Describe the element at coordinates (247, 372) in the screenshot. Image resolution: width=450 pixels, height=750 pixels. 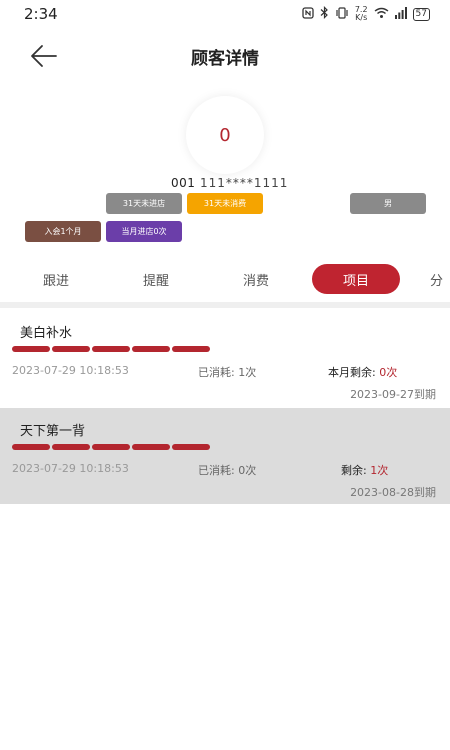
I see `used-value: 1次` at that location.